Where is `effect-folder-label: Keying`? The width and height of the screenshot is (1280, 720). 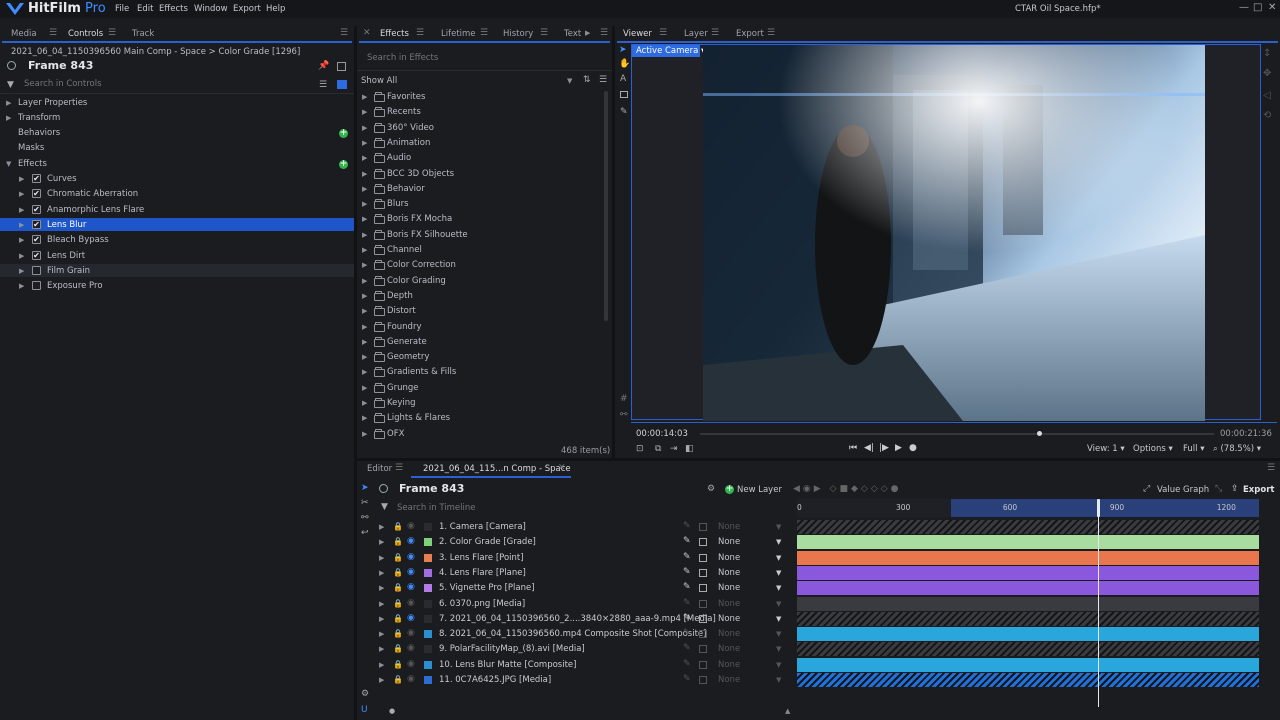 effect-folder-label: Keying is located at coordinates (401, 403).